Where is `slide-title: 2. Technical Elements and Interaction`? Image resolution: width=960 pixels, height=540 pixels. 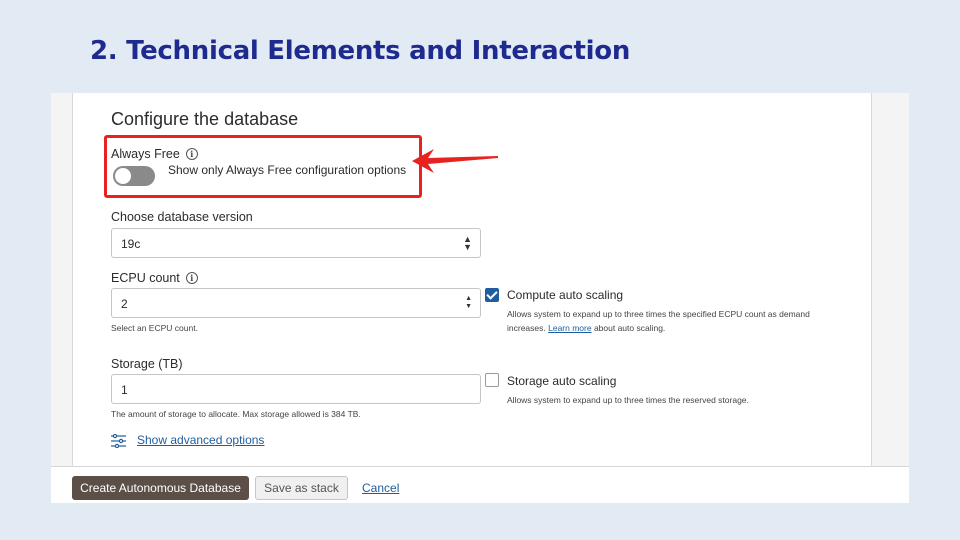 slide-title: 2. Technical Elements and Interaction is located at coordinates (360, 51).